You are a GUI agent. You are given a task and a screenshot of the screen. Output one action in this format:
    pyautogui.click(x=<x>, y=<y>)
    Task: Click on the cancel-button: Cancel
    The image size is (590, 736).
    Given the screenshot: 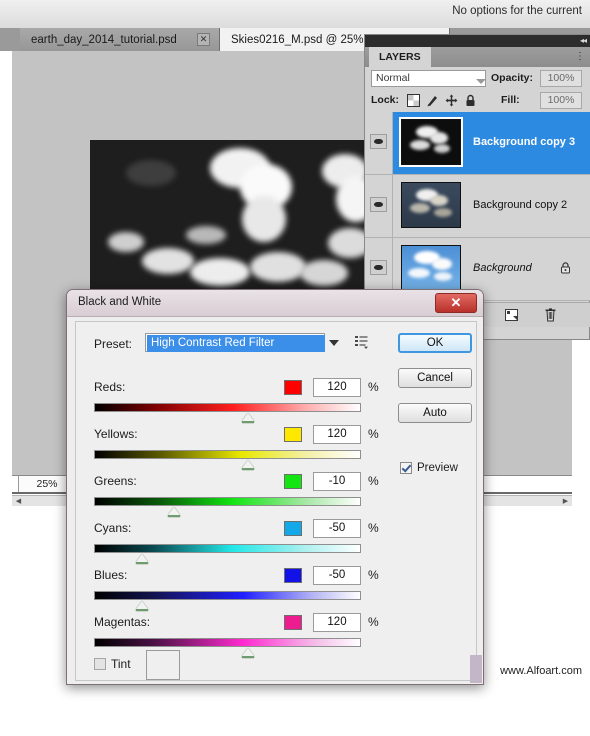 What is the action you would take?
    pyautogui.click(x=435, y=378)
    